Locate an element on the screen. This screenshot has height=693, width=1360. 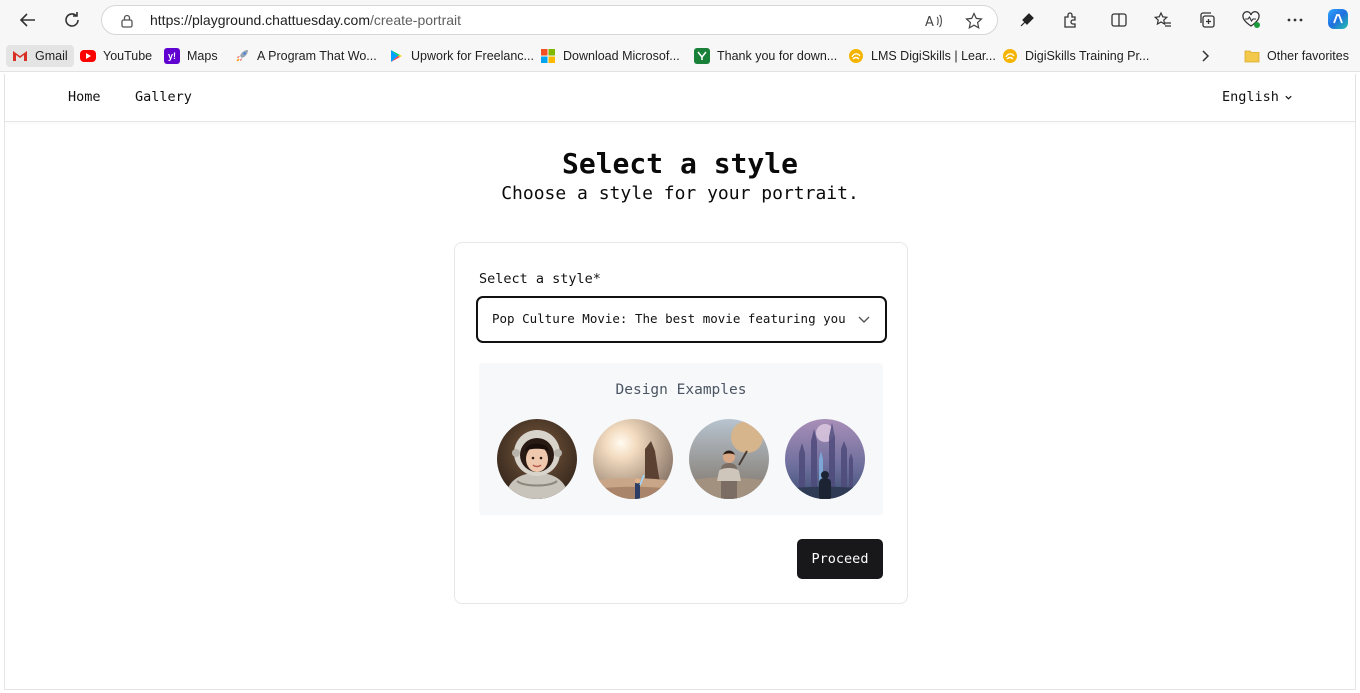
nav-gallery-link: Gallery is located at coordinates (163, 97).